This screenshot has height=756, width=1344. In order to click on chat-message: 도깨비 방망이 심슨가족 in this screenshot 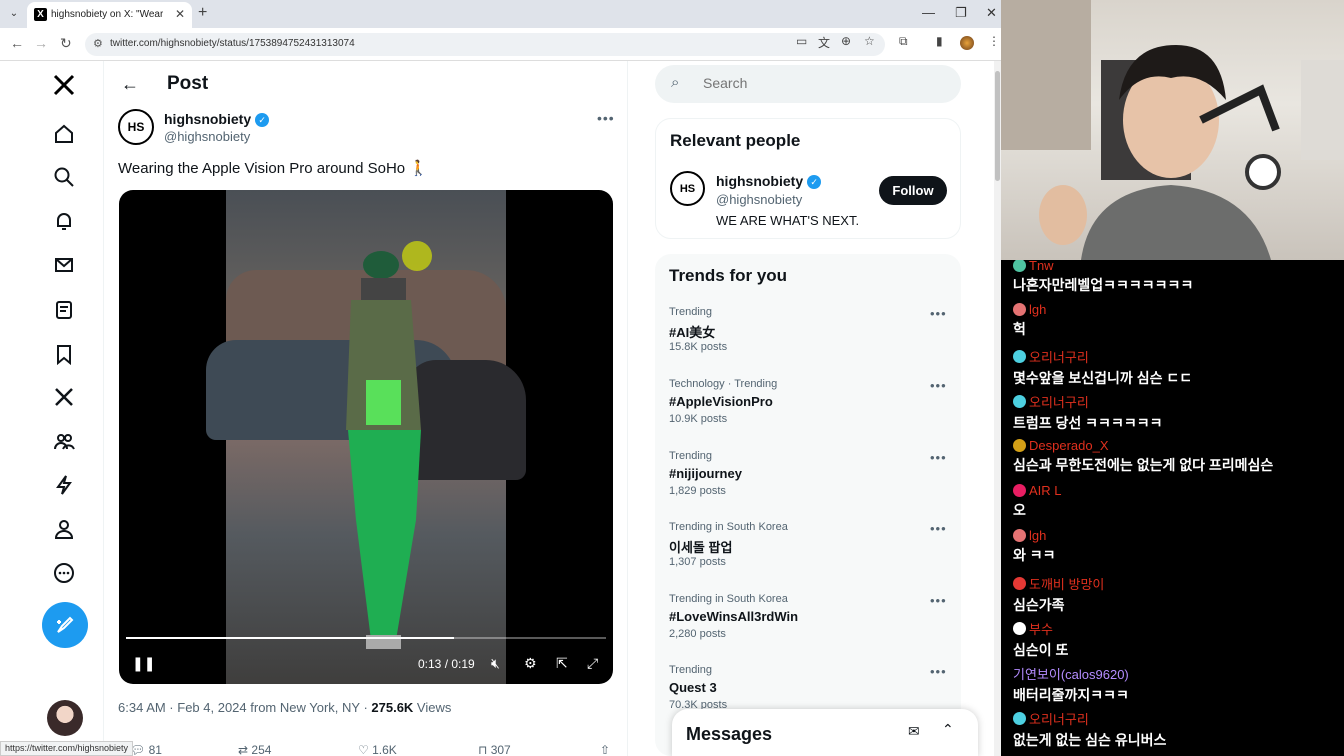, I will do `click(1178, 594)`.